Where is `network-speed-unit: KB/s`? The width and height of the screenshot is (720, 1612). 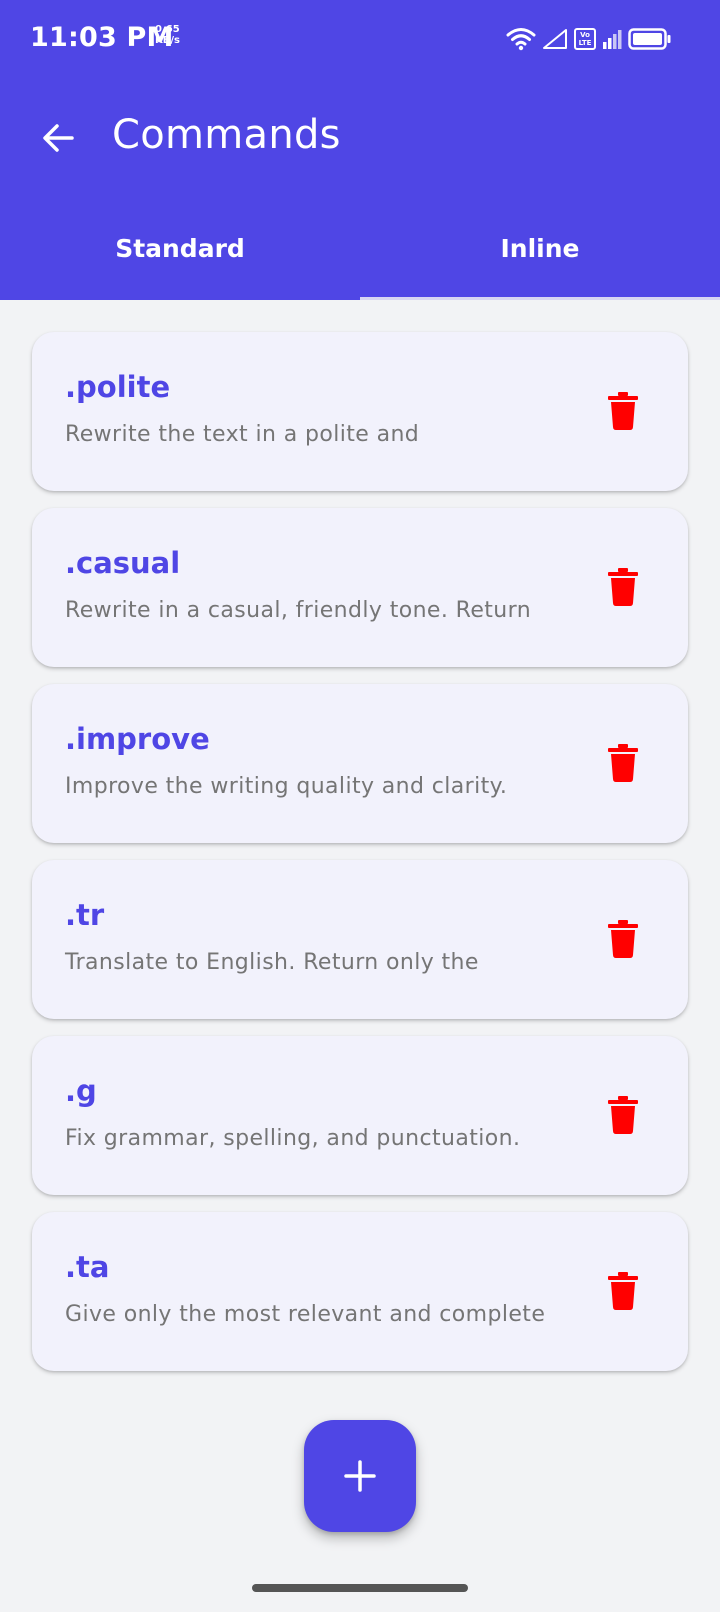
network-speed-unit: KB/s is located at coordinates (167, 40).